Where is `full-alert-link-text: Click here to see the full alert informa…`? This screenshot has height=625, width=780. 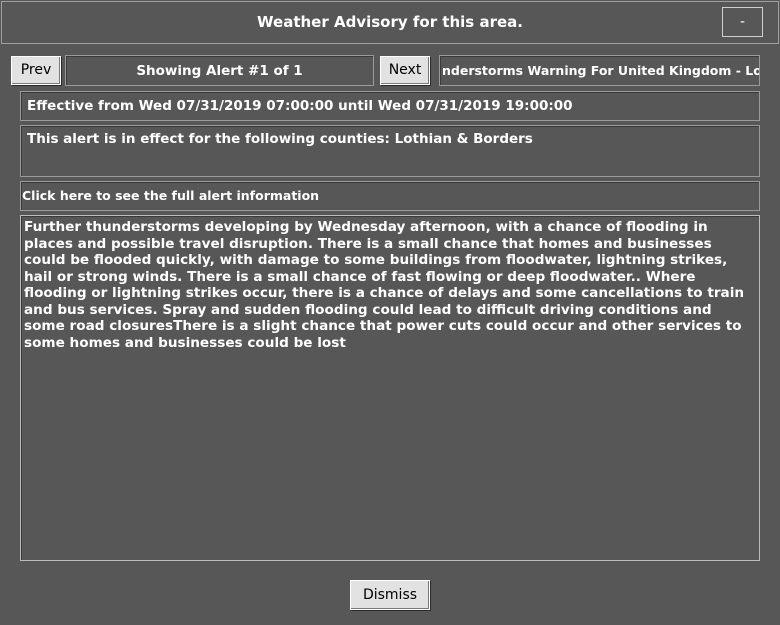 full-alert-link-text: Click here to see the full alert informa… is located at coordinates (170, 195).